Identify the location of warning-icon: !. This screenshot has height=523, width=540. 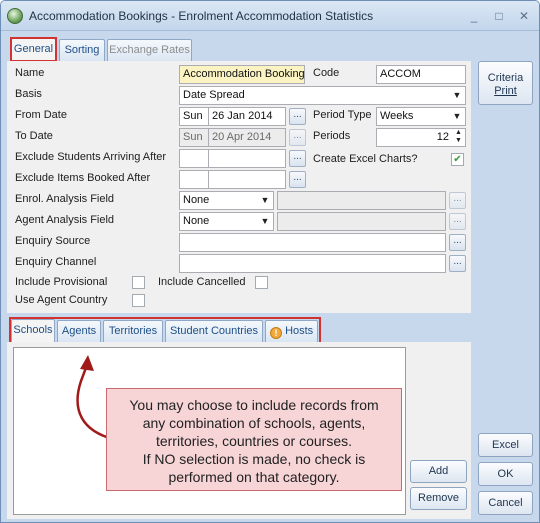
(276, 333).